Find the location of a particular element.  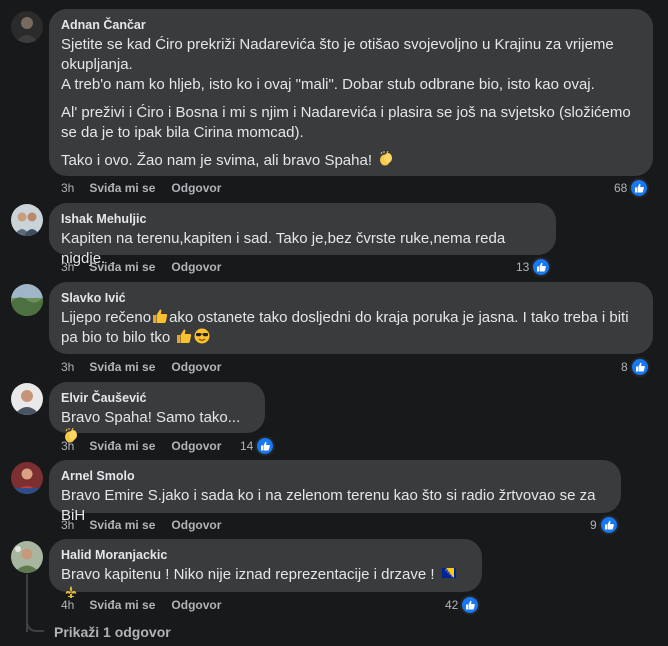

reaction-number: 8 is located at coordinates (624, 367).